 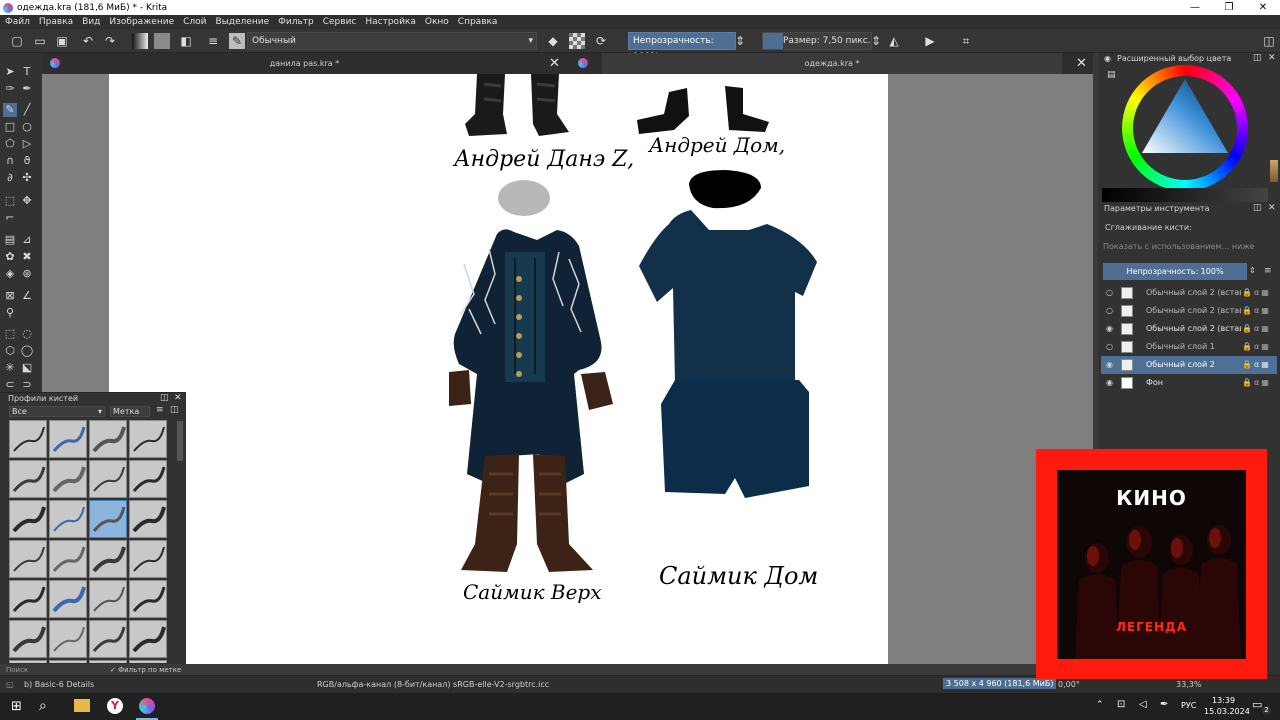 What do you see at coordinates (1189, 329) in the screenshot?
I see `layer-row: ◉ Обычный слой 2 (встав... 🔒α▦` at bounding box center [1189, 329].